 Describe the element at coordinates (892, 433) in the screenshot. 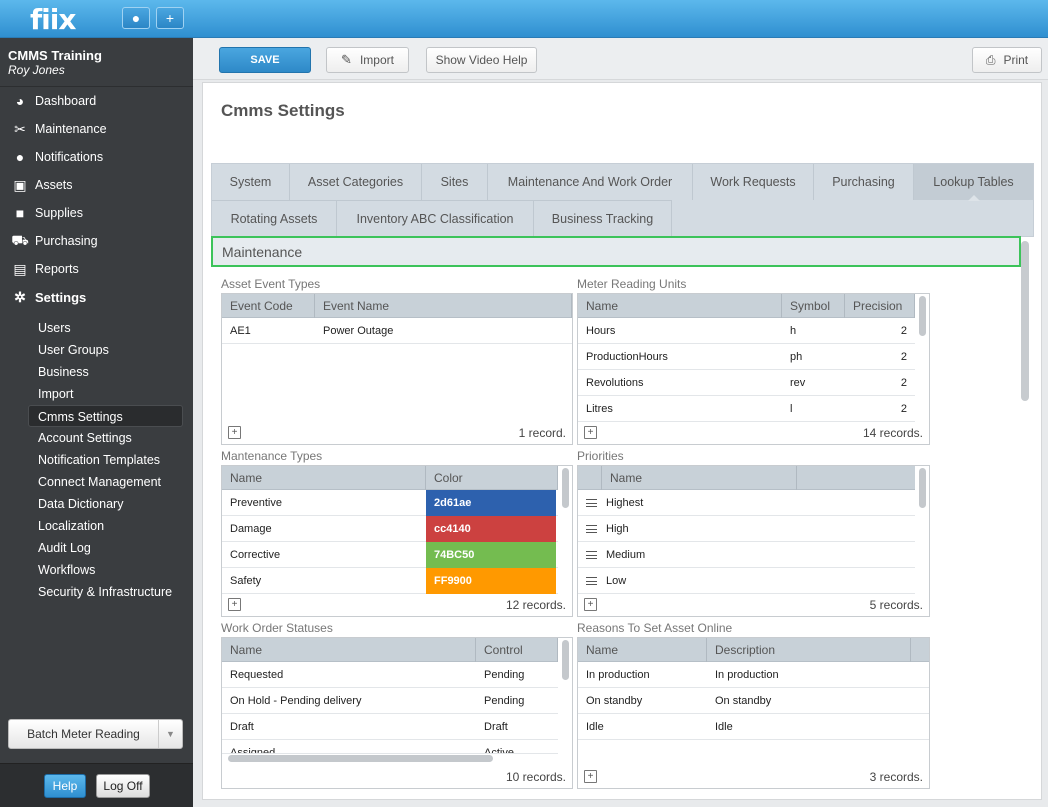

I see `record-count: 14 records.` at that location.